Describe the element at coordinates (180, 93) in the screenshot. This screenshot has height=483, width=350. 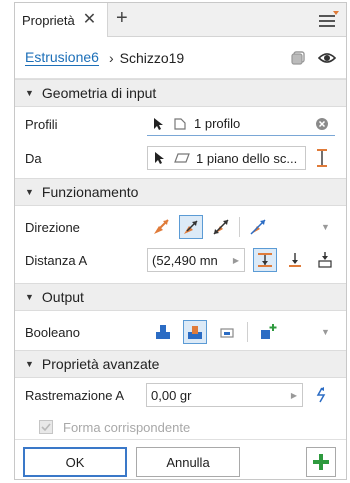
I see `section-input-geometry: ▼ Geometria di input` at that location.